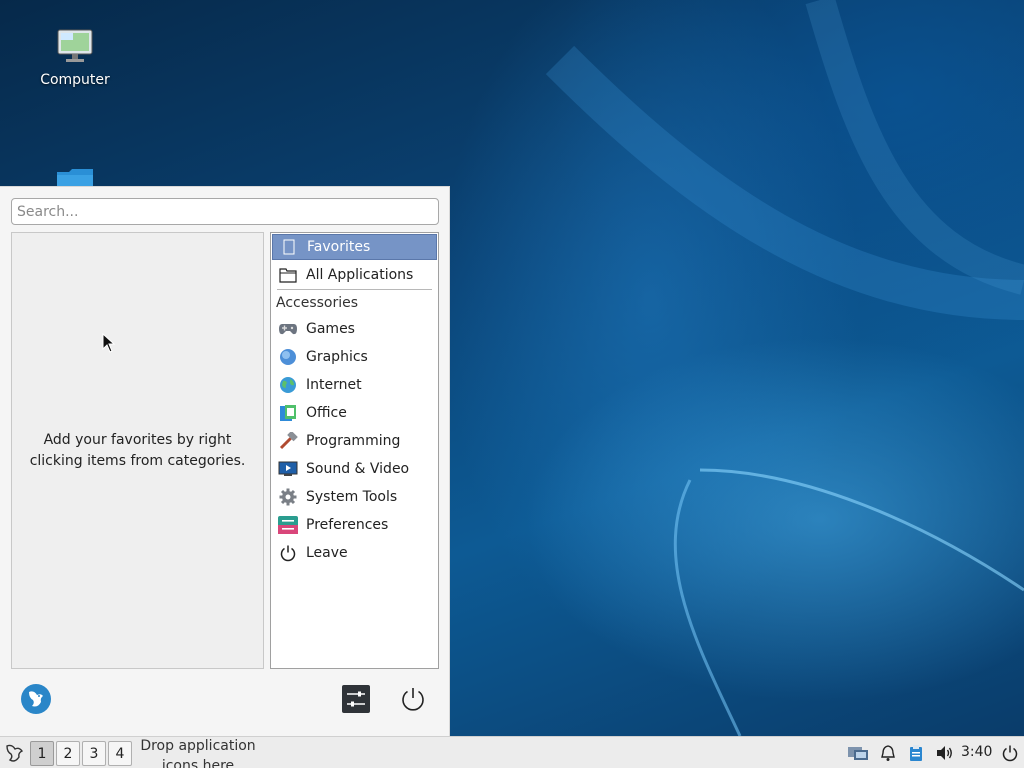 The width and height of the screenshot is (1024, 768). I want to click on gamepad-icon, so click(288, 329).